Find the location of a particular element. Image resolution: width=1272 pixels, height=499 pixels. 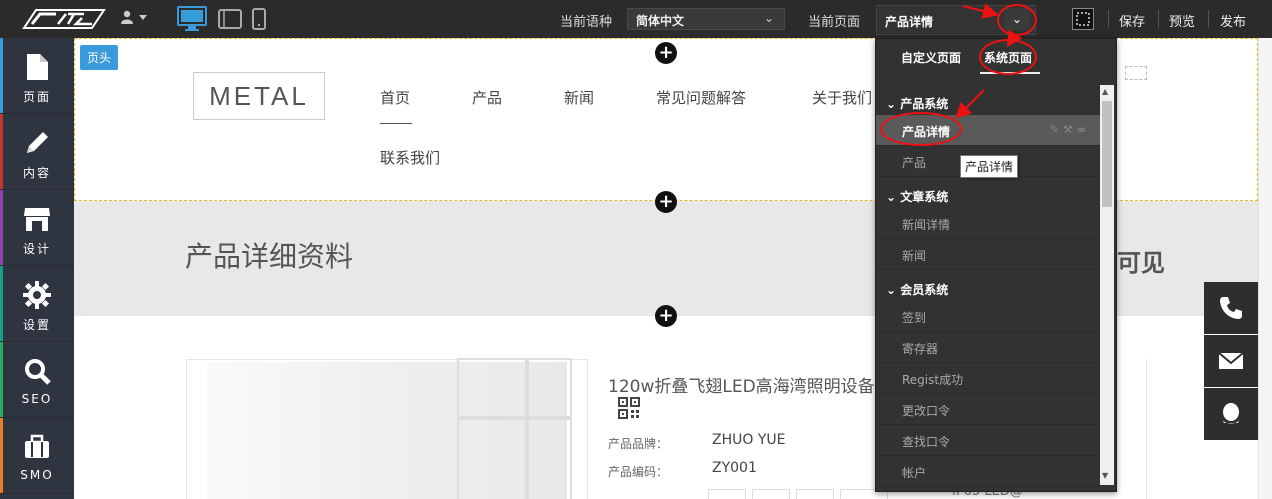

banner-right-text: 可见 is located at coordinates (1141, 263).